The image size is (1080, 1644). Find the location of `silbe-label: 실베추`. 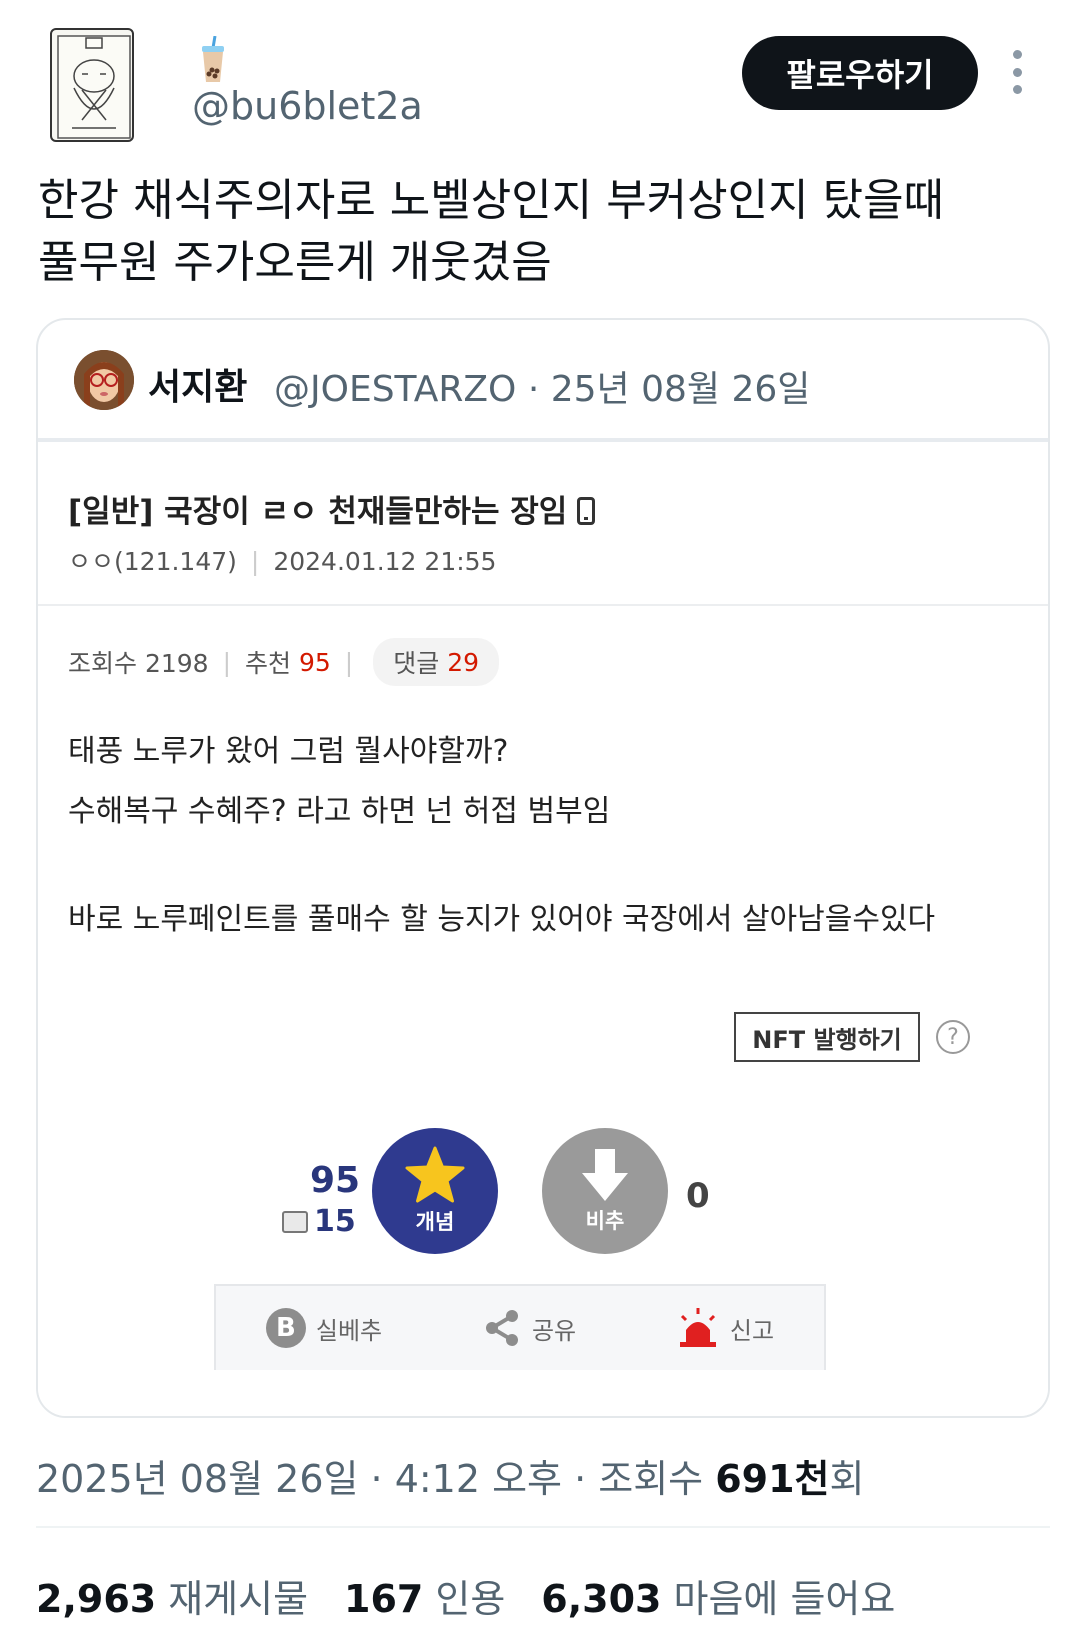

silbe-label: 실베추 is located at coordinates (349, 1330).